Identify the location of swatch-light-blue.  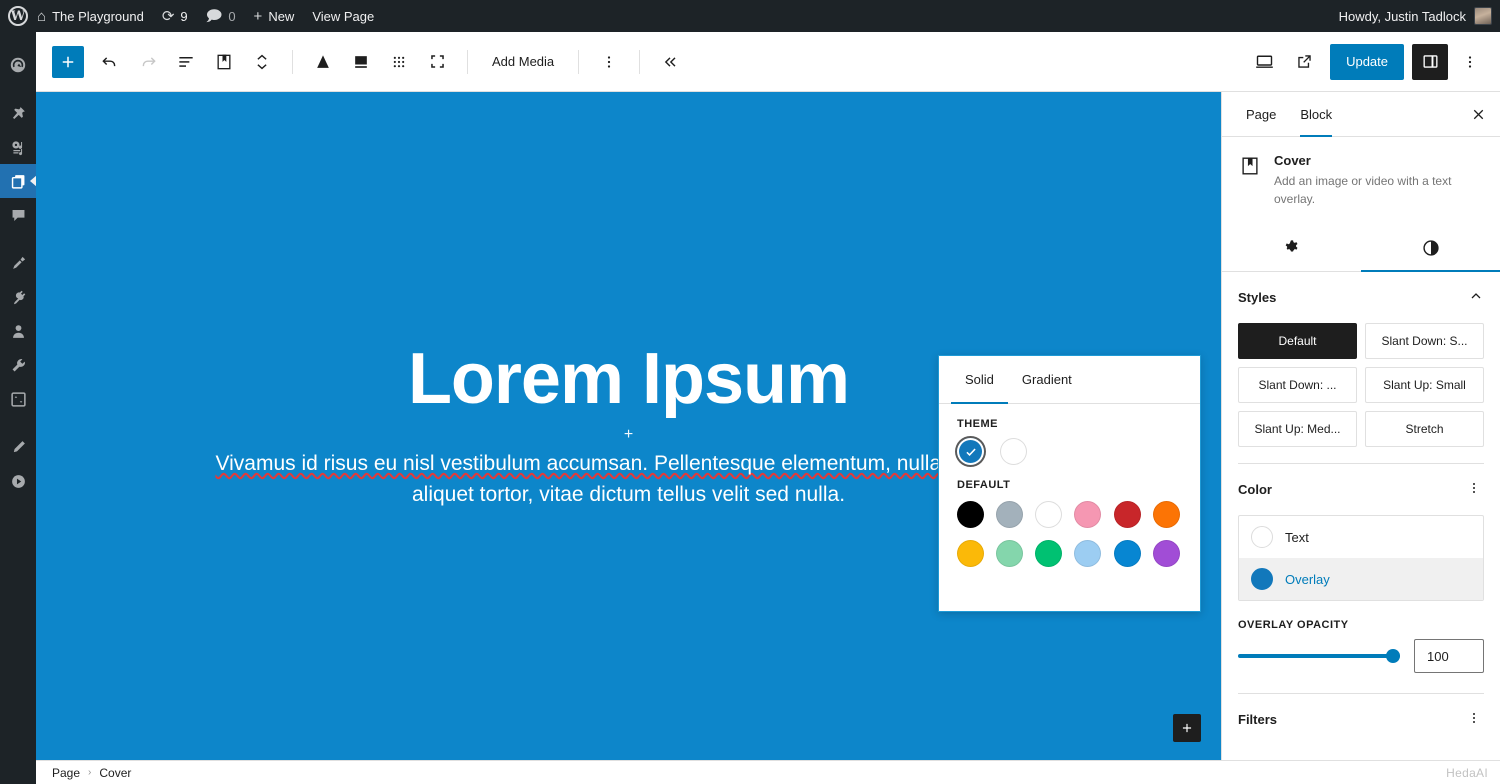
(1088, 553).